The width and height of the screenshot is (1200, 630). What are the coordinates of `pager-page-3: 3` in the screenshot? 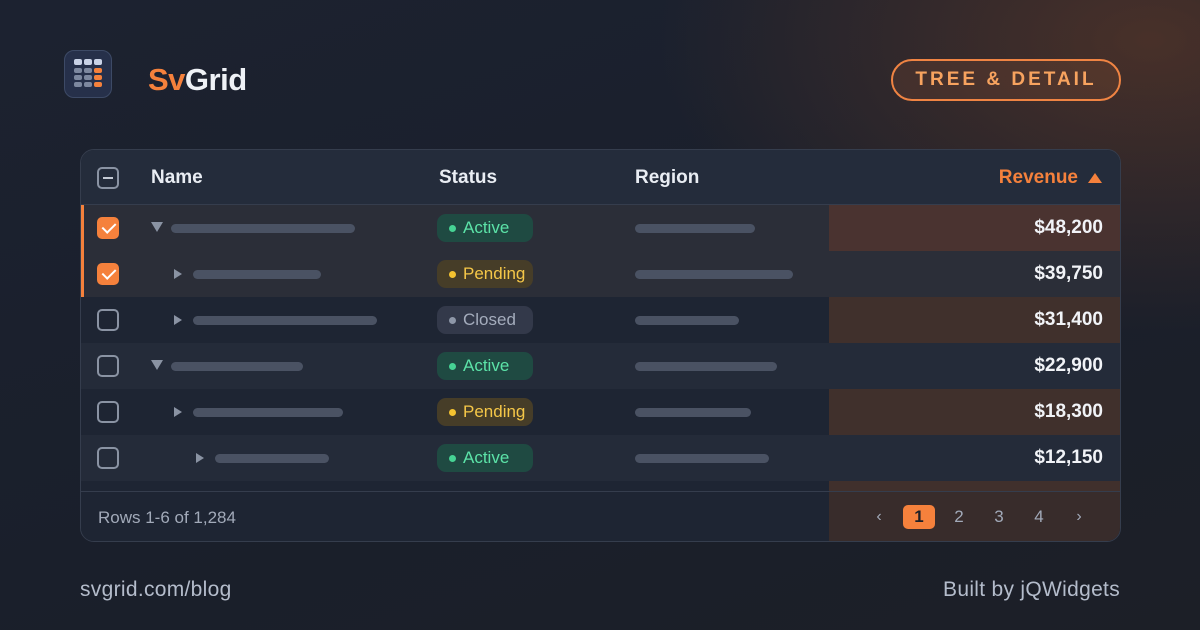 It's located at (999, 517).